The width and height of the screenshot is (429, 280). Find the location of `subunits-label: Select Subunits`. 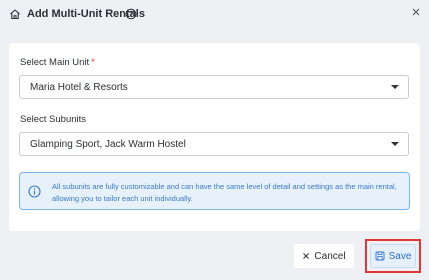

subunits-label: Select Subunits is located at coordinates (53, 119).